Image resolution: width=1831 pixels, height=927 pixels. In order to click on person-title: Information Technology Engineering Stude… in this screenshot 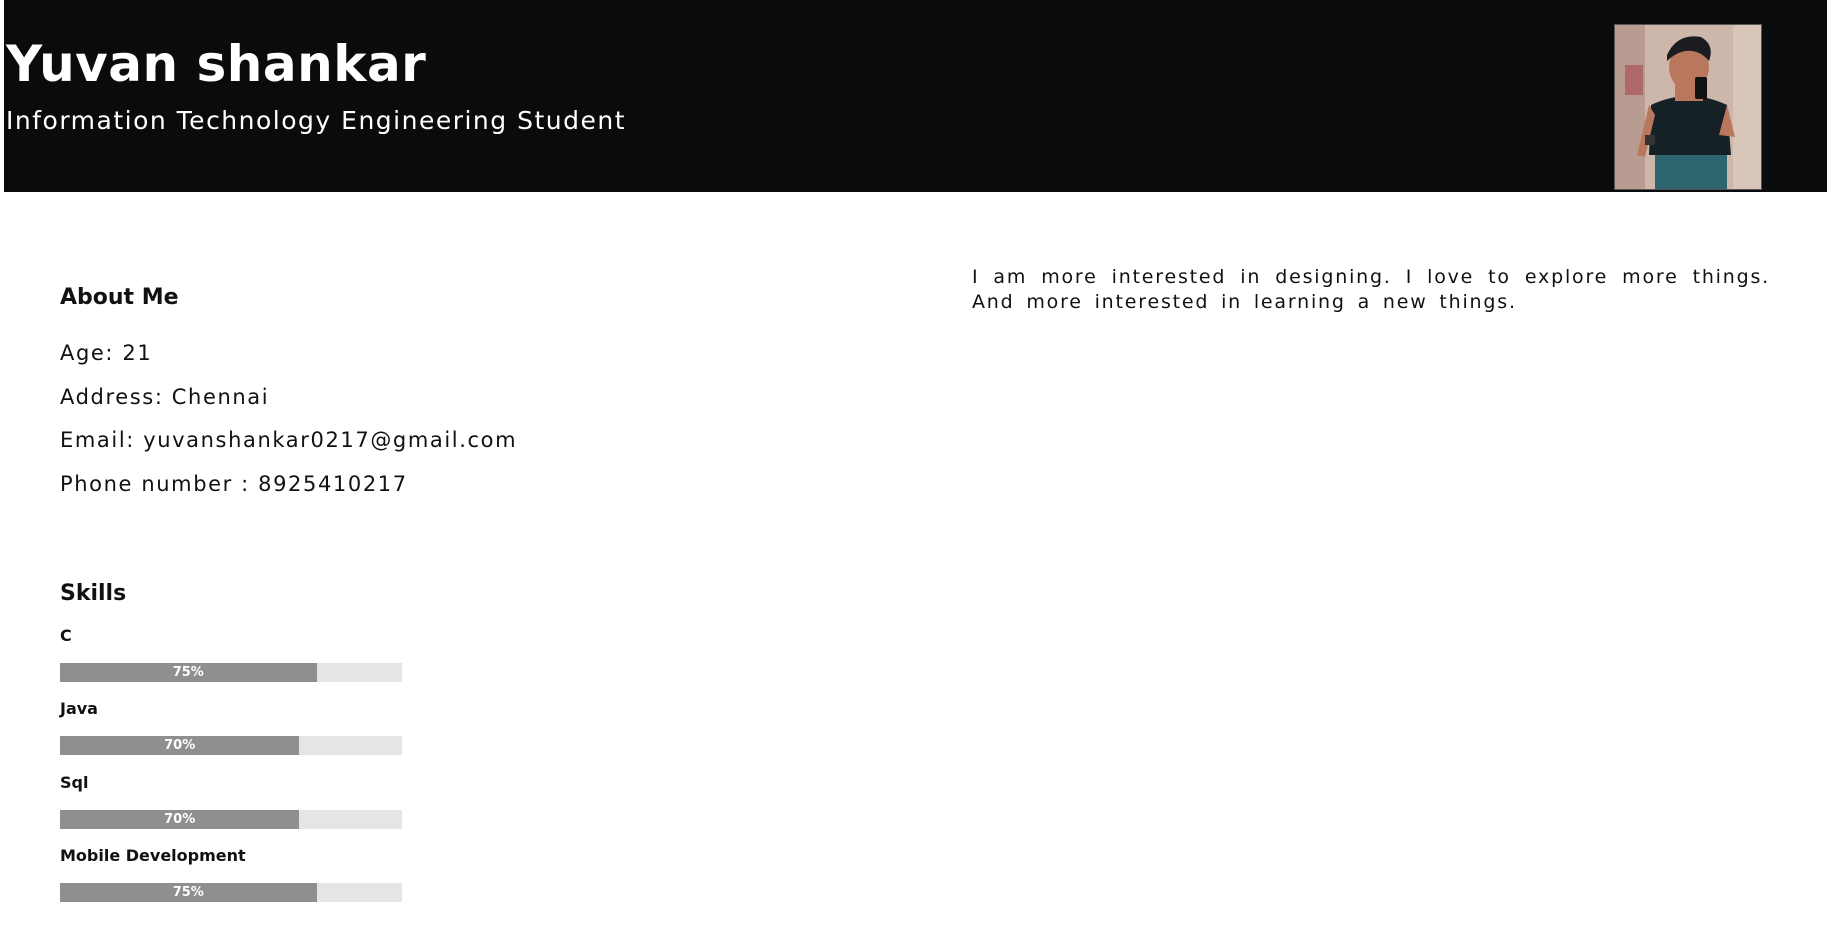, I will do `click(316, 120)`.